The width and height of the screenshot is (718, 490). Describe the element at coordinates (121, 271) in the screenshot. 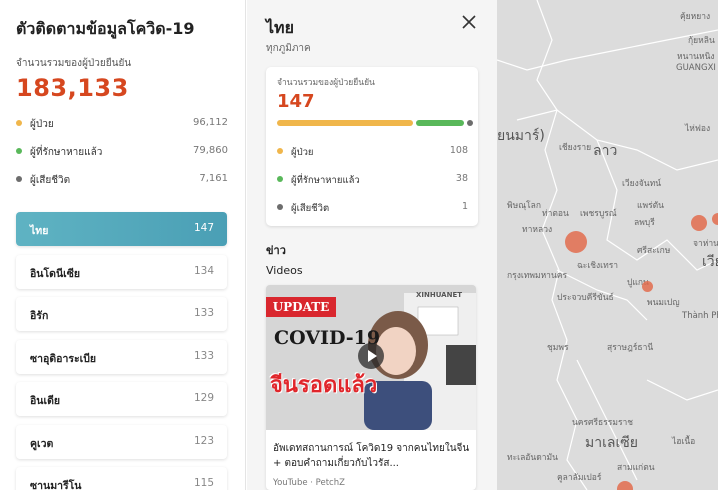

I see `country-item-indonesia: อินโดนีเซีย 134` at that location.